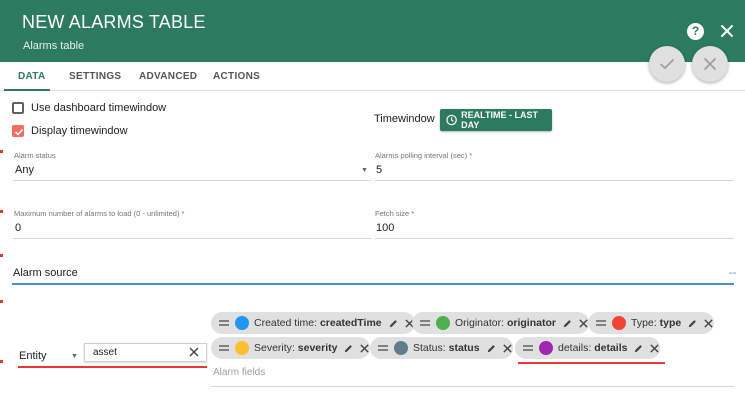  I want to click on alarm-field-chip: details, so click(588, 348).